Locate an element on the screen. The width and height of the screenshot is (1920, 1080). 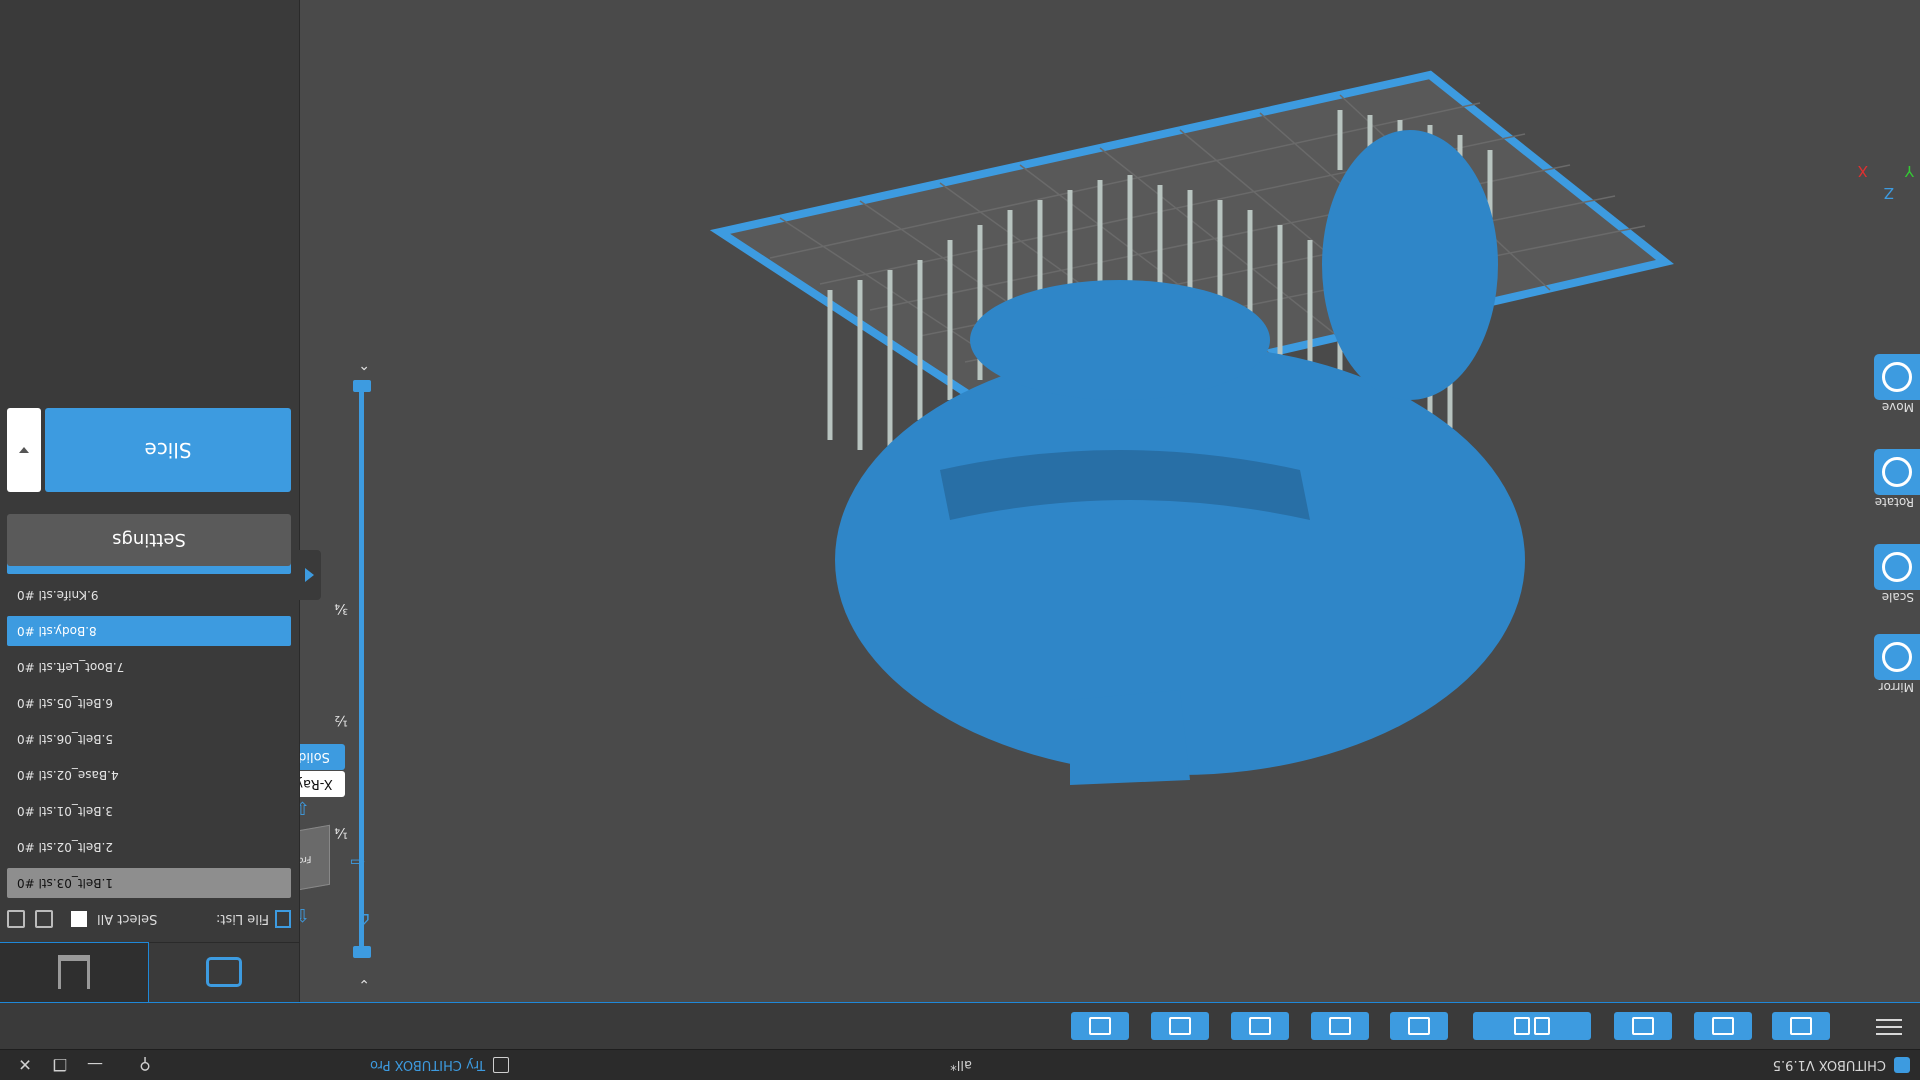
tab-supports is located at coordinates (75, 972).